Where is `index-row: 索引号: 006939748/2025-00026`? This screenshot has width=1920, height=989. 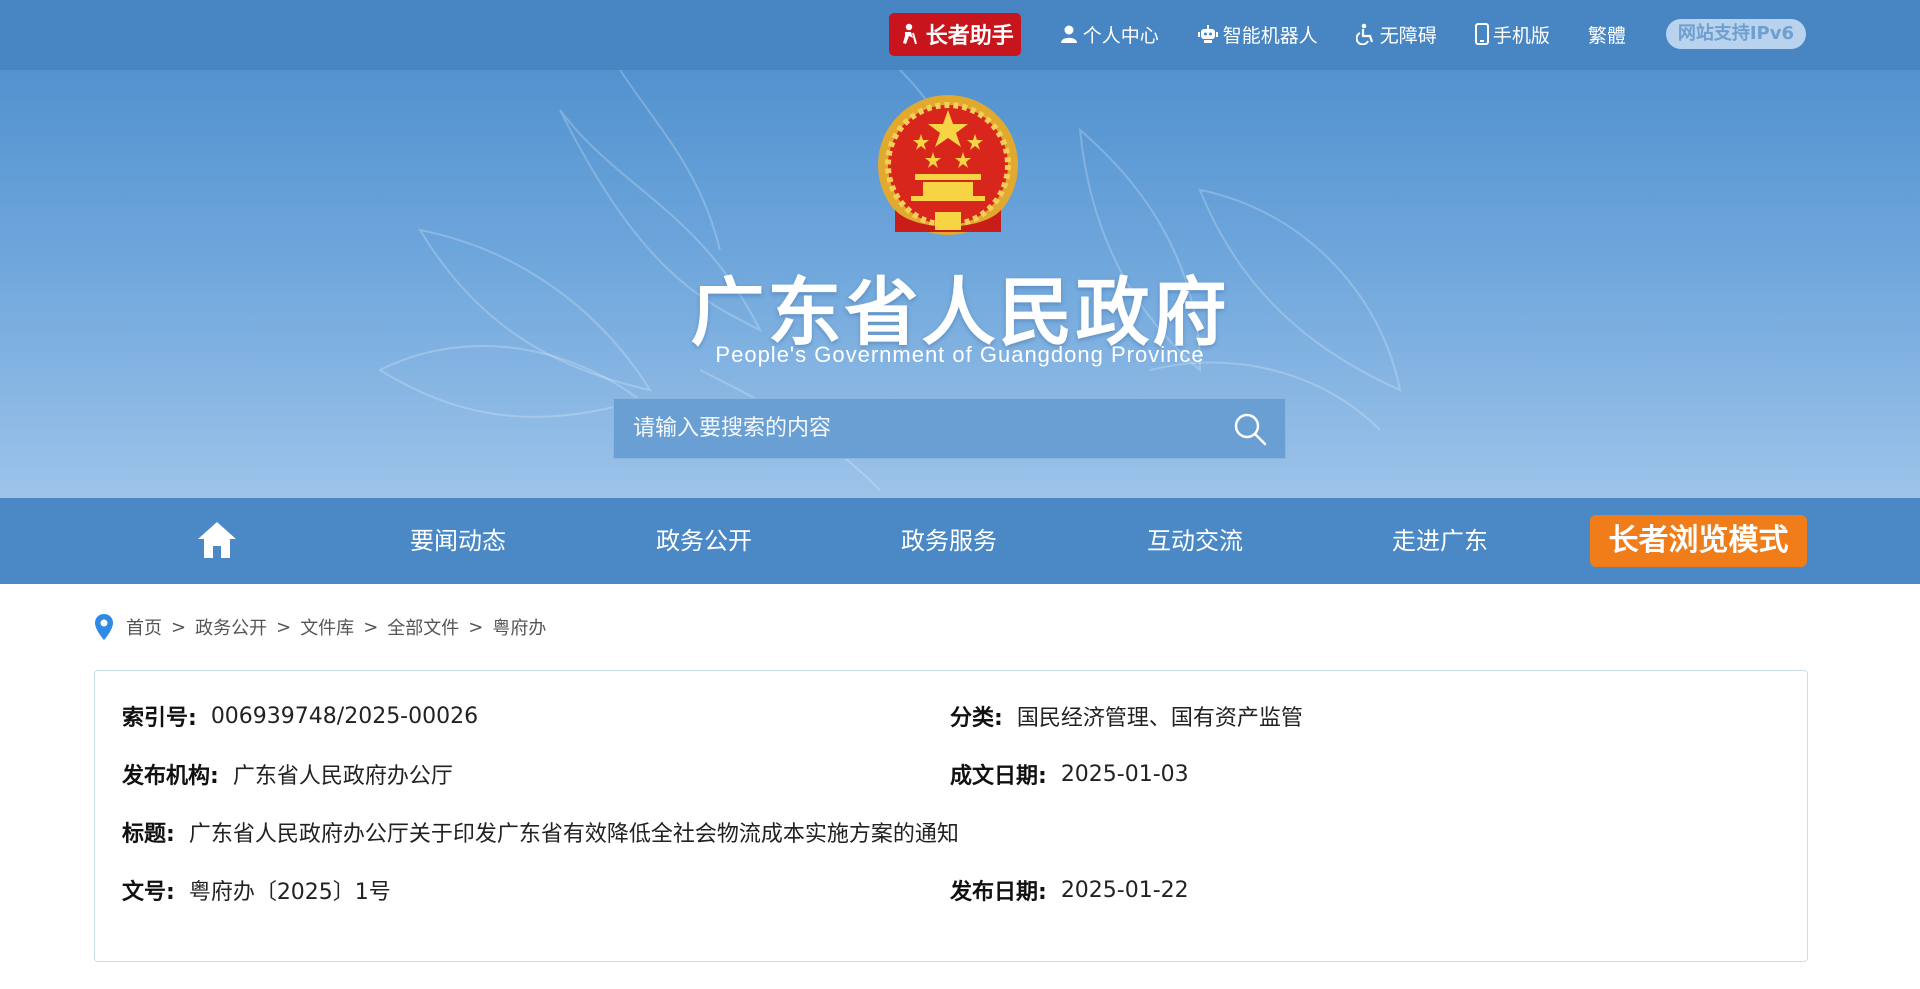 index-row: 索引号: 006939748/2025-00026 is located at coordinates (300, 716).